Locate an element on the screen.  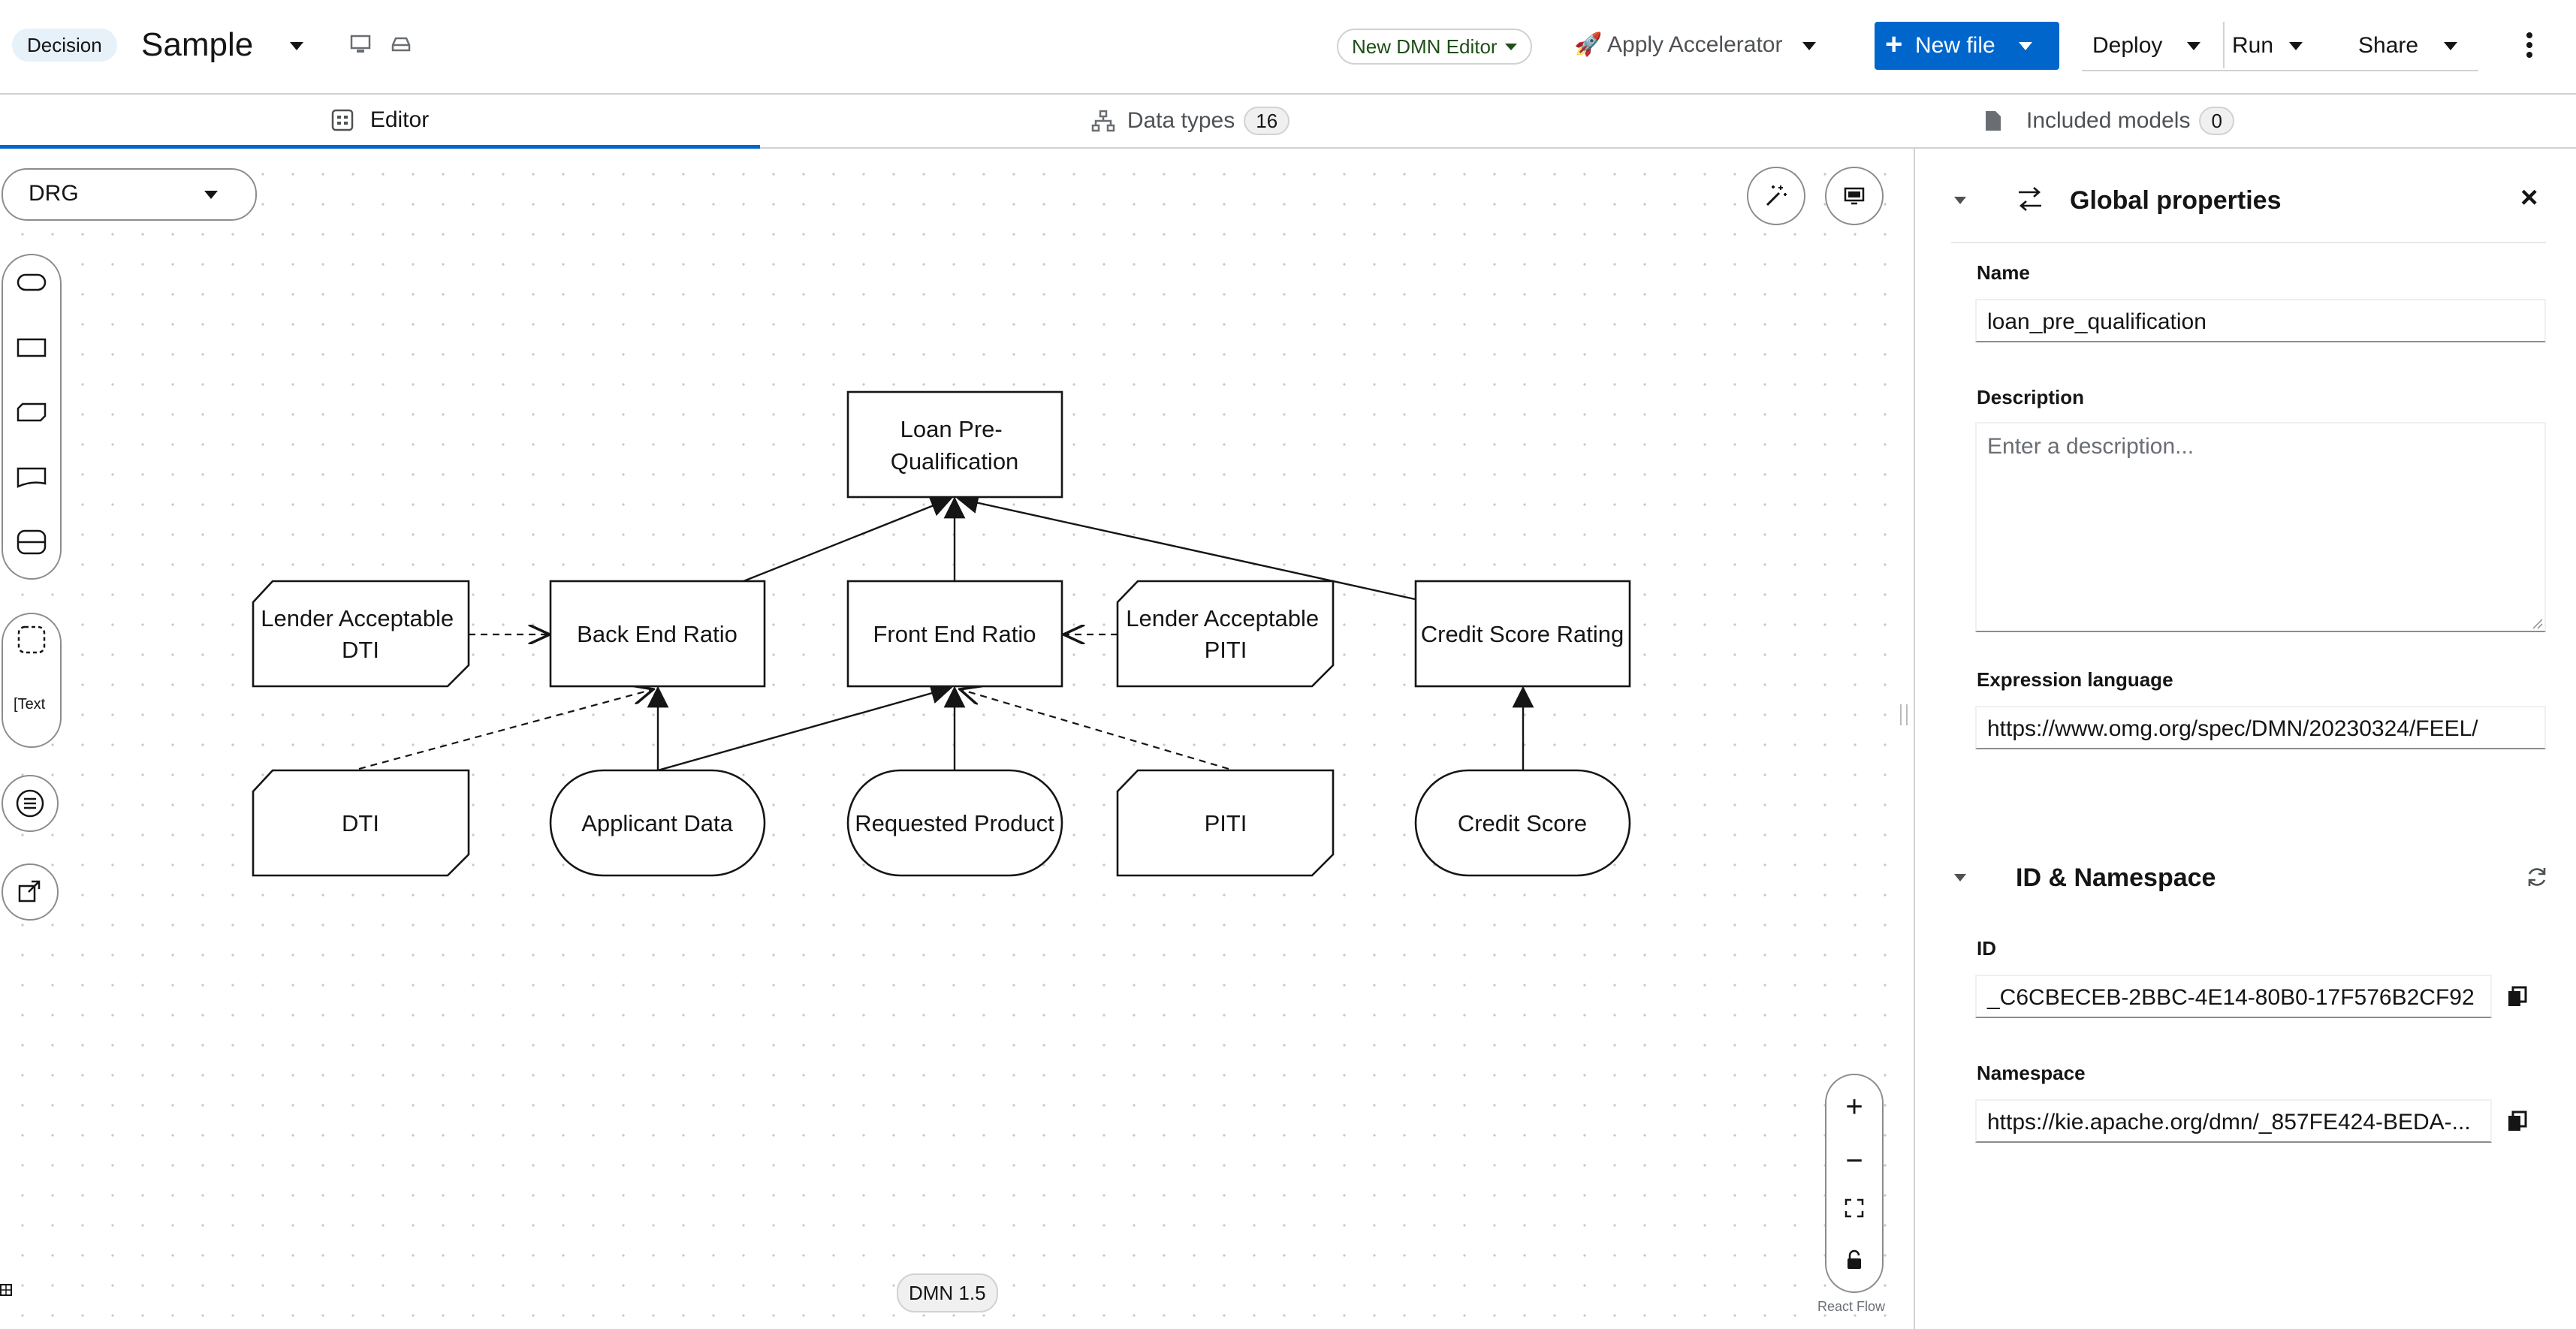
zoom-out-icon: − is located at coordinates (1854, 1161).